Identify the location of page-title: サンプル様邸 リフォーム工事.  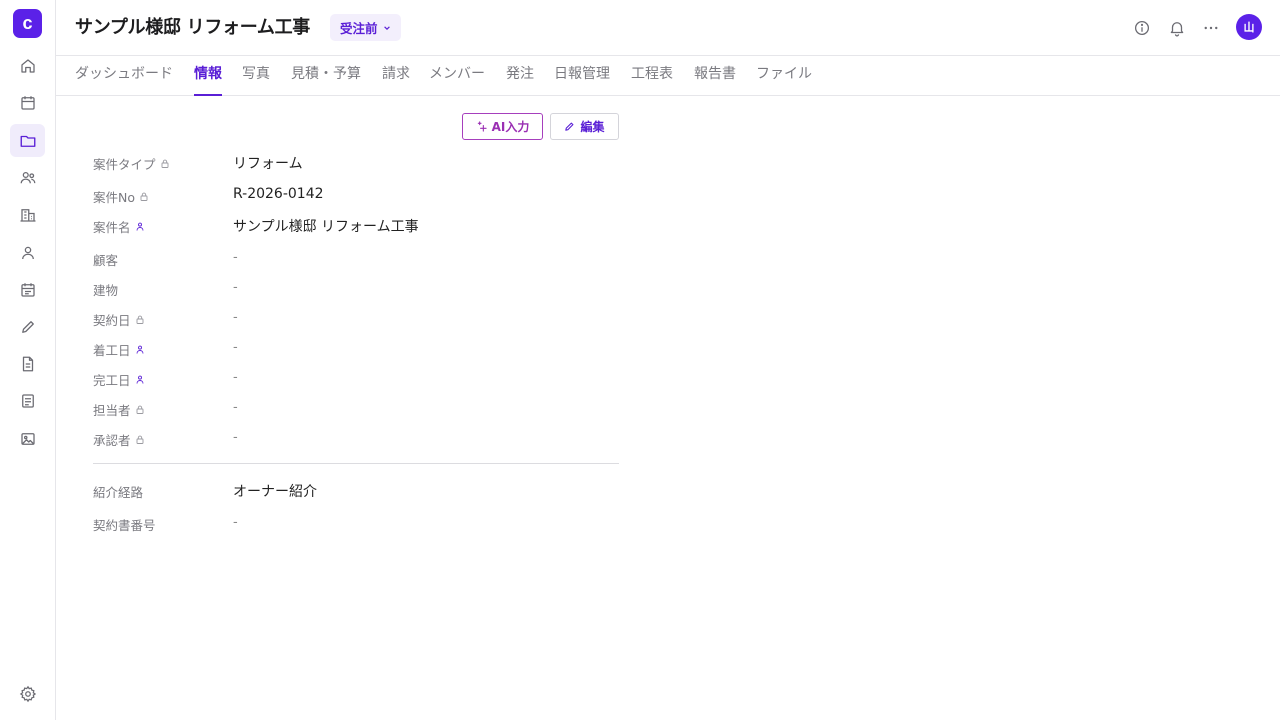
(192, 27).